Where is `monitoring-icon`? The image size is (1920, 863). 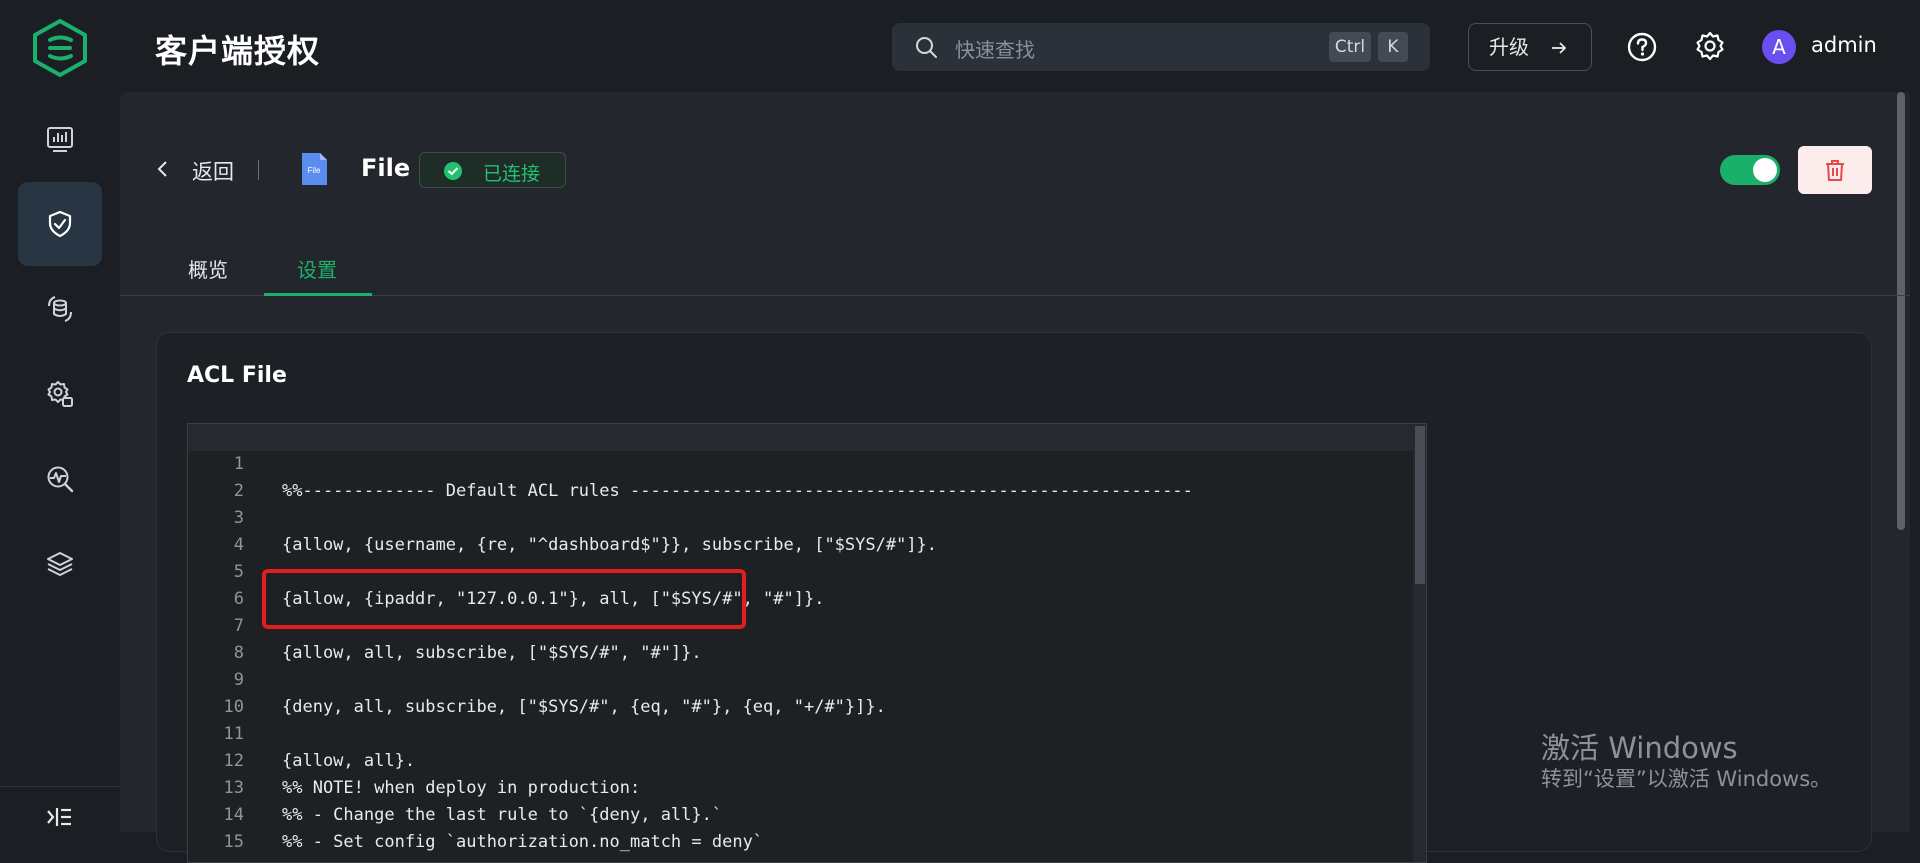
monitoring-icon is located at coordinates (60, 479).